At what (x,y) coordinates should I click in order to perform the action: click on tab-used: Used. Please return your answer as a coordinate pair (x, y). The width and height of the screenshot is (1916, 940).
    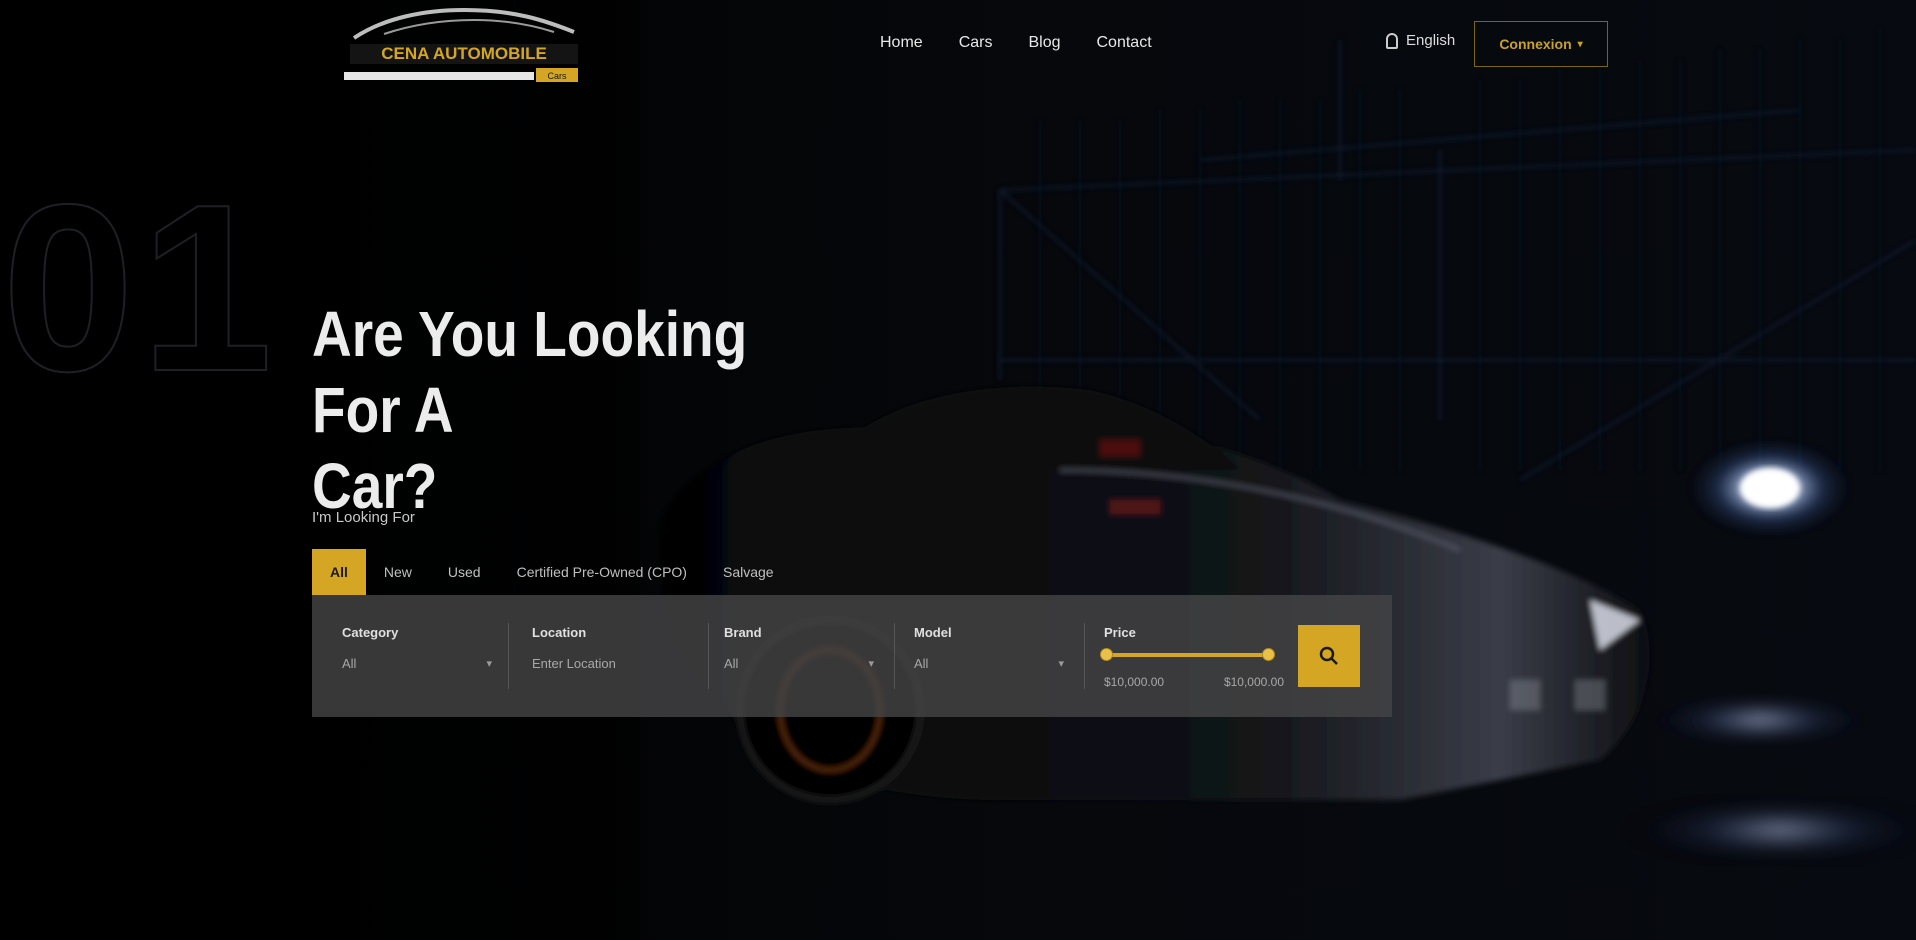
    Looking at the image, I should click on (464, 572).